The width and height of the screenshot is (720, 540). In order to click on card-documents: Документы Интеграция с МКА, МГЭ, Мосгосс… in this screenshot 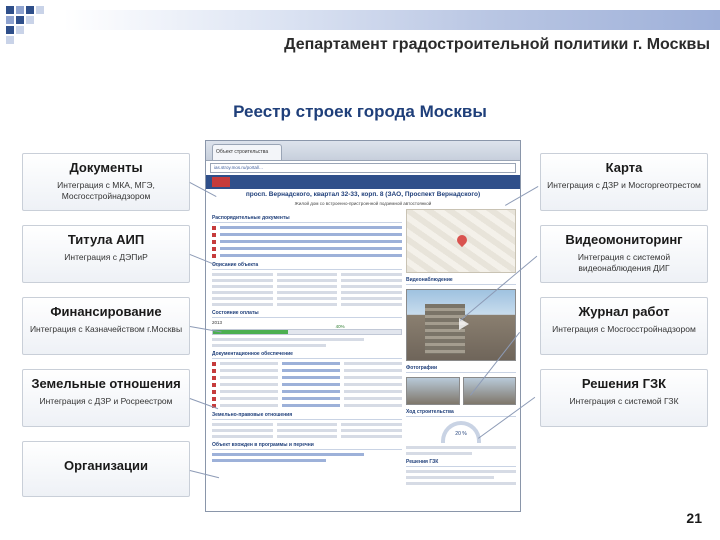, I will do `click(106, 182)`.